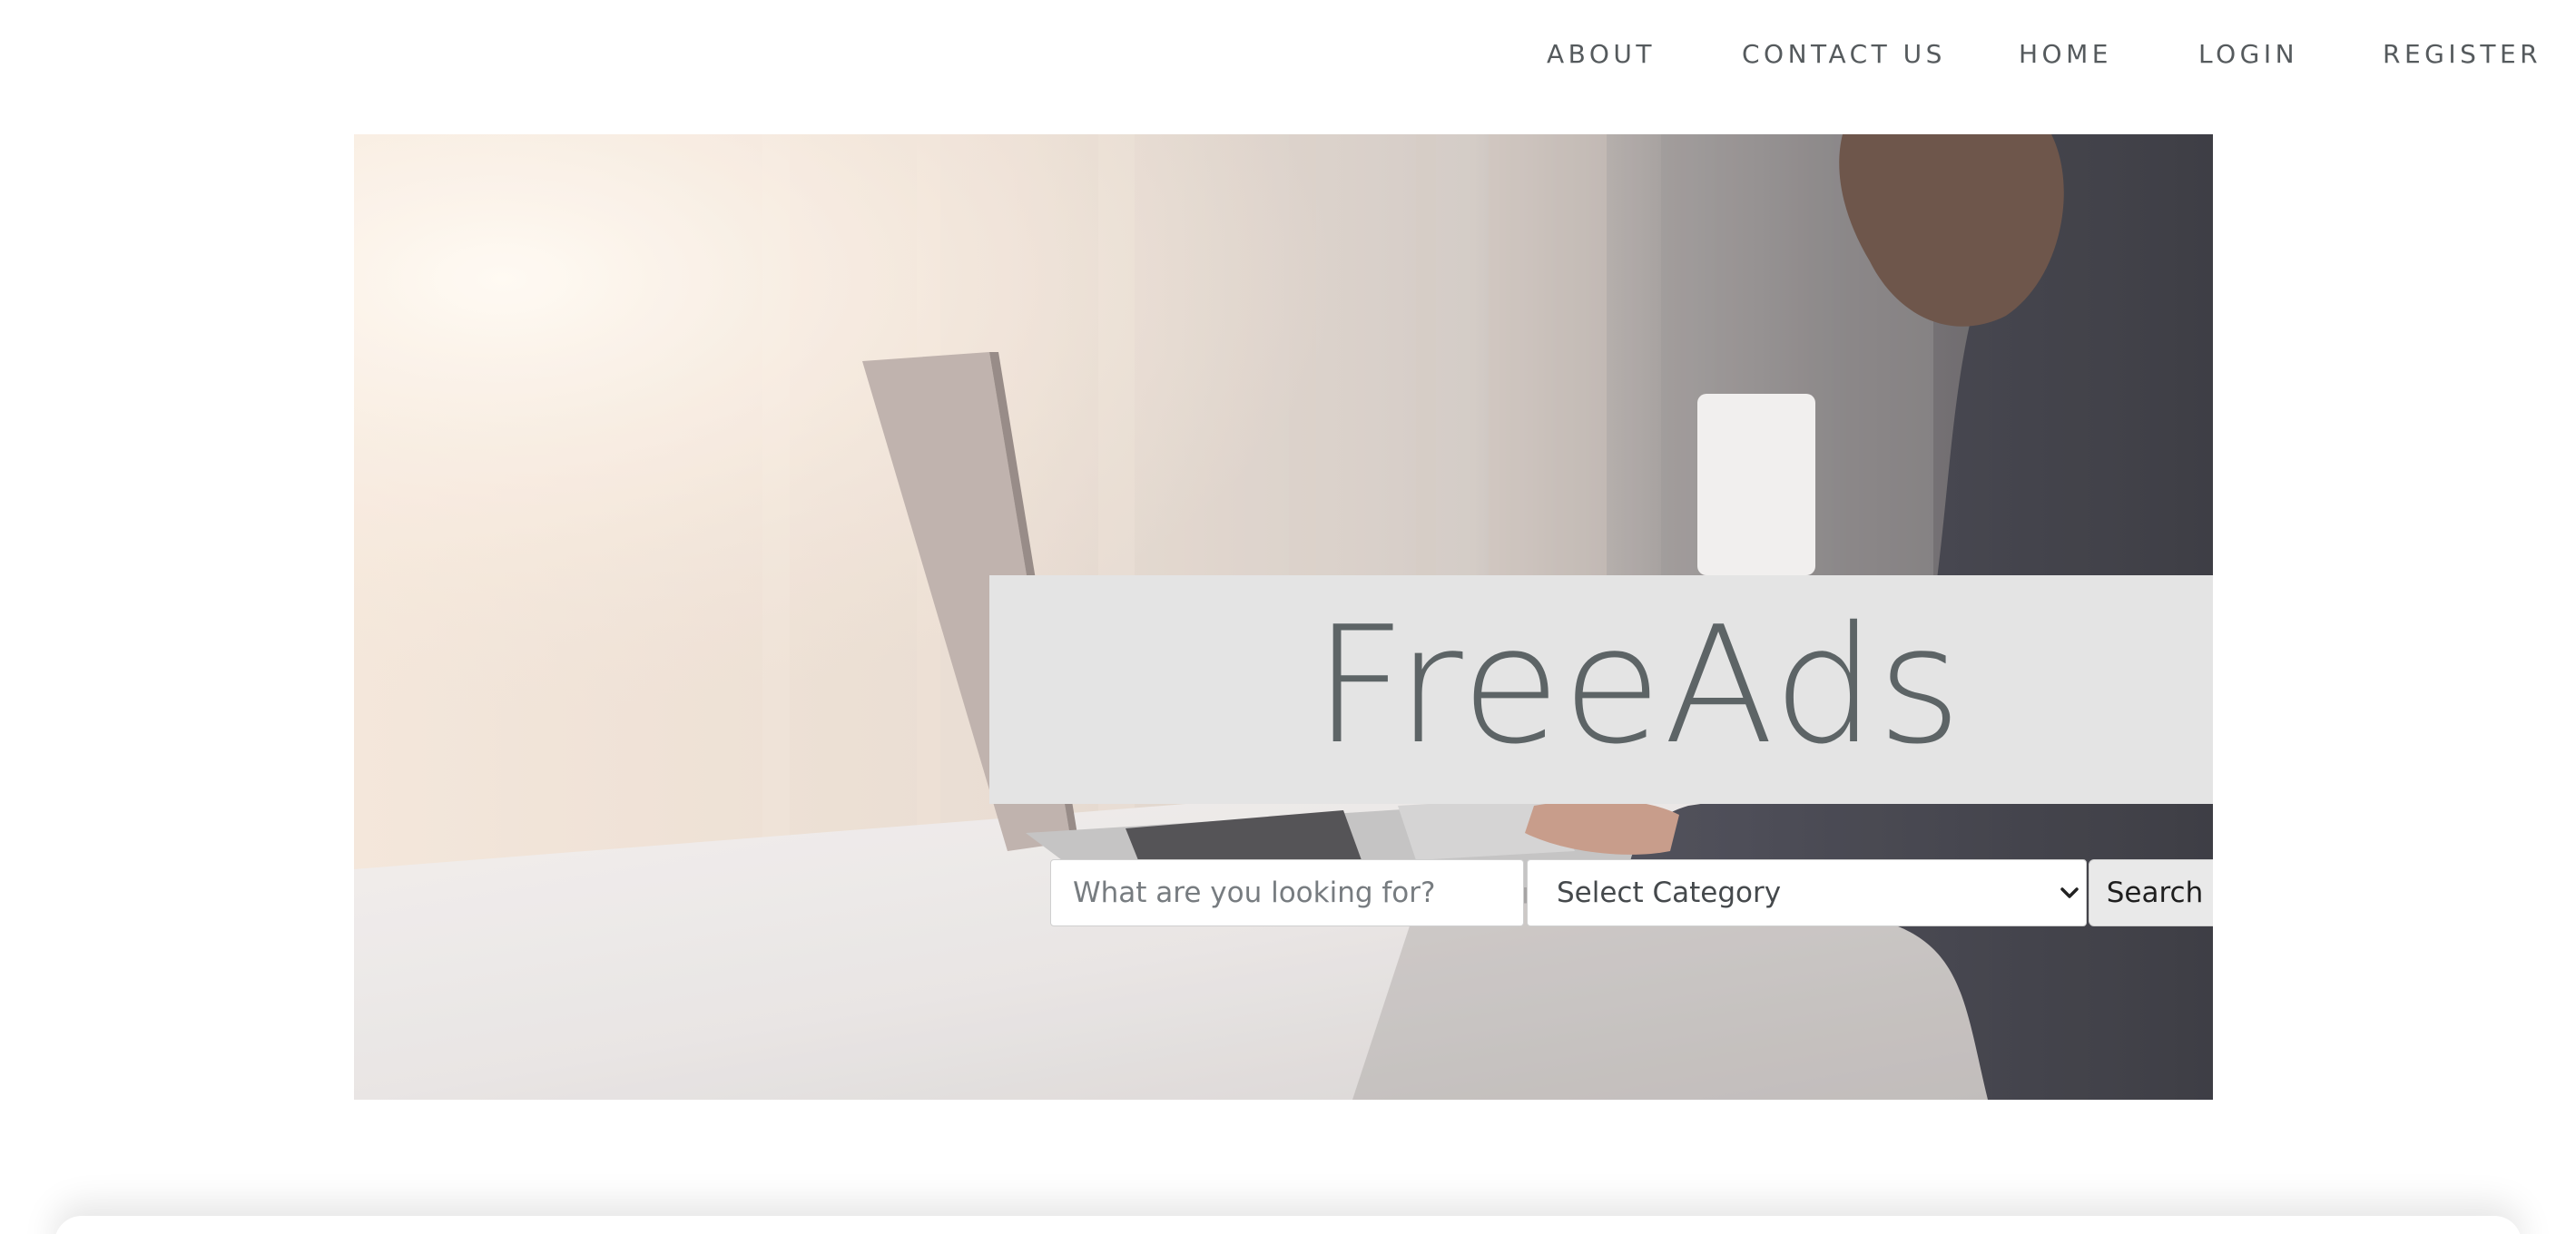 This screenshot has width=2576, height=1234. What do you see at coordinates (1601, 54) in the screenshot?
I see `nav-link-about: ABOUT` at bounding box center [1601, 54].